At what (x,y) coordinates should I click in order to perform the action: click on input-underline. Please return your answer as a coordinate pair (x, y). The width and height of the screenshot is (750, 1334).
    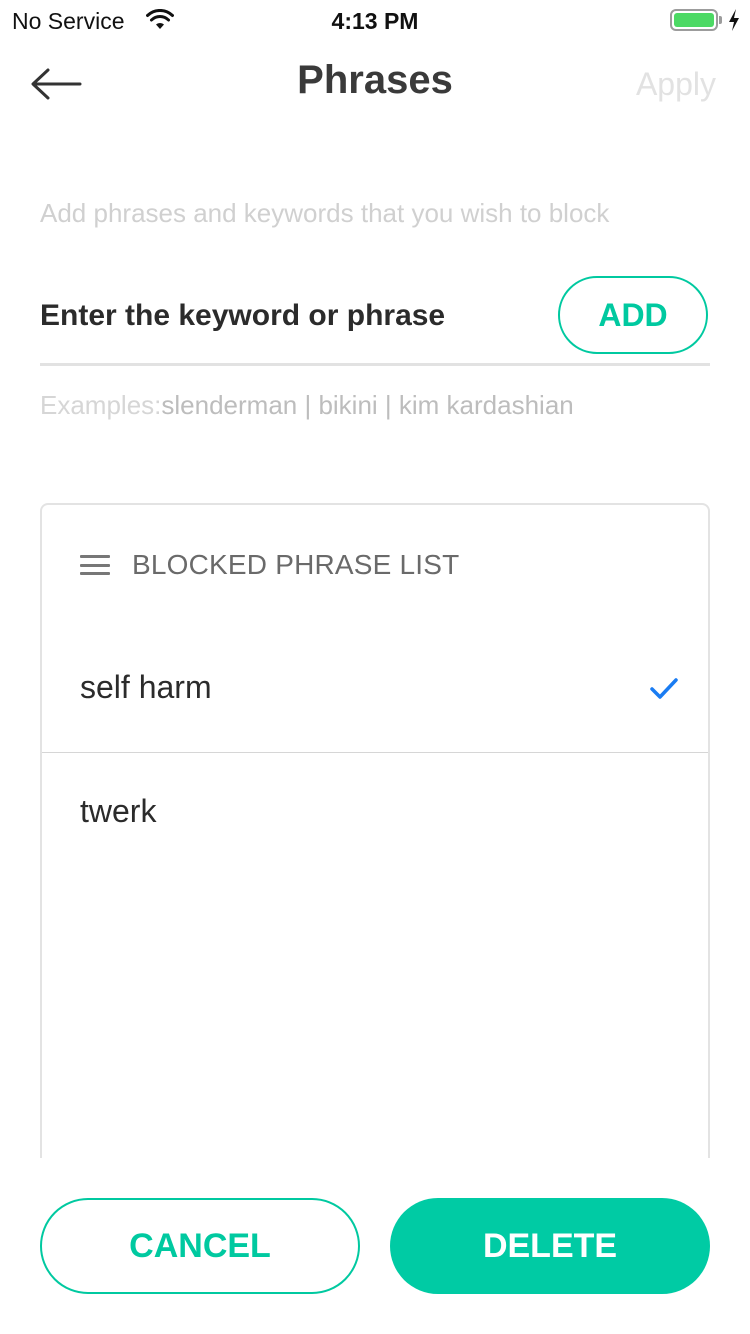
    Looking at the image, I should click on (375, 364).